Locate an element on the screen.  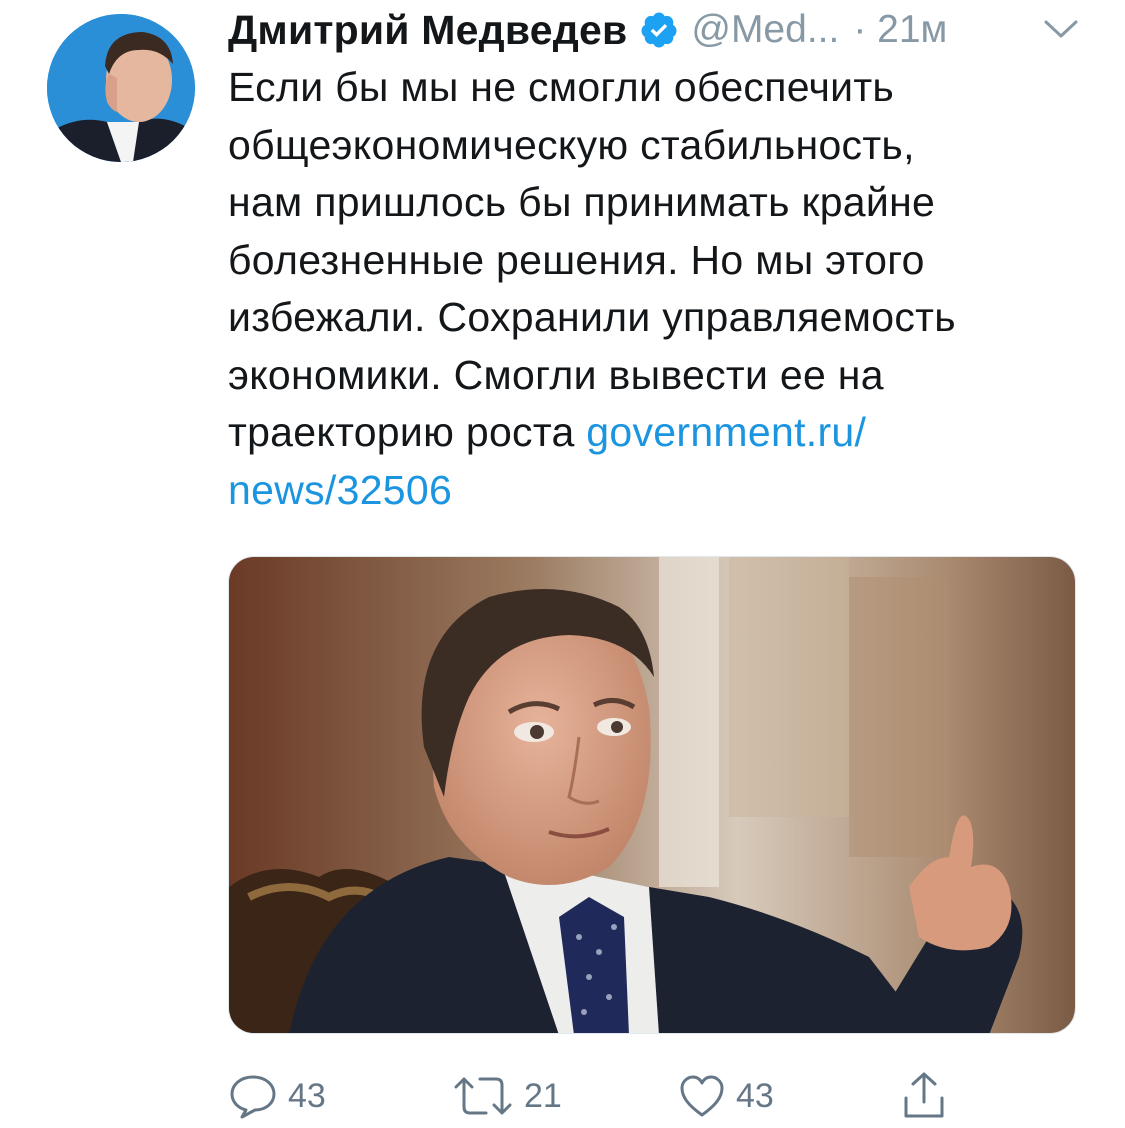
tweet-actions: 43 21 43 is located at coordinates (652, 1096).